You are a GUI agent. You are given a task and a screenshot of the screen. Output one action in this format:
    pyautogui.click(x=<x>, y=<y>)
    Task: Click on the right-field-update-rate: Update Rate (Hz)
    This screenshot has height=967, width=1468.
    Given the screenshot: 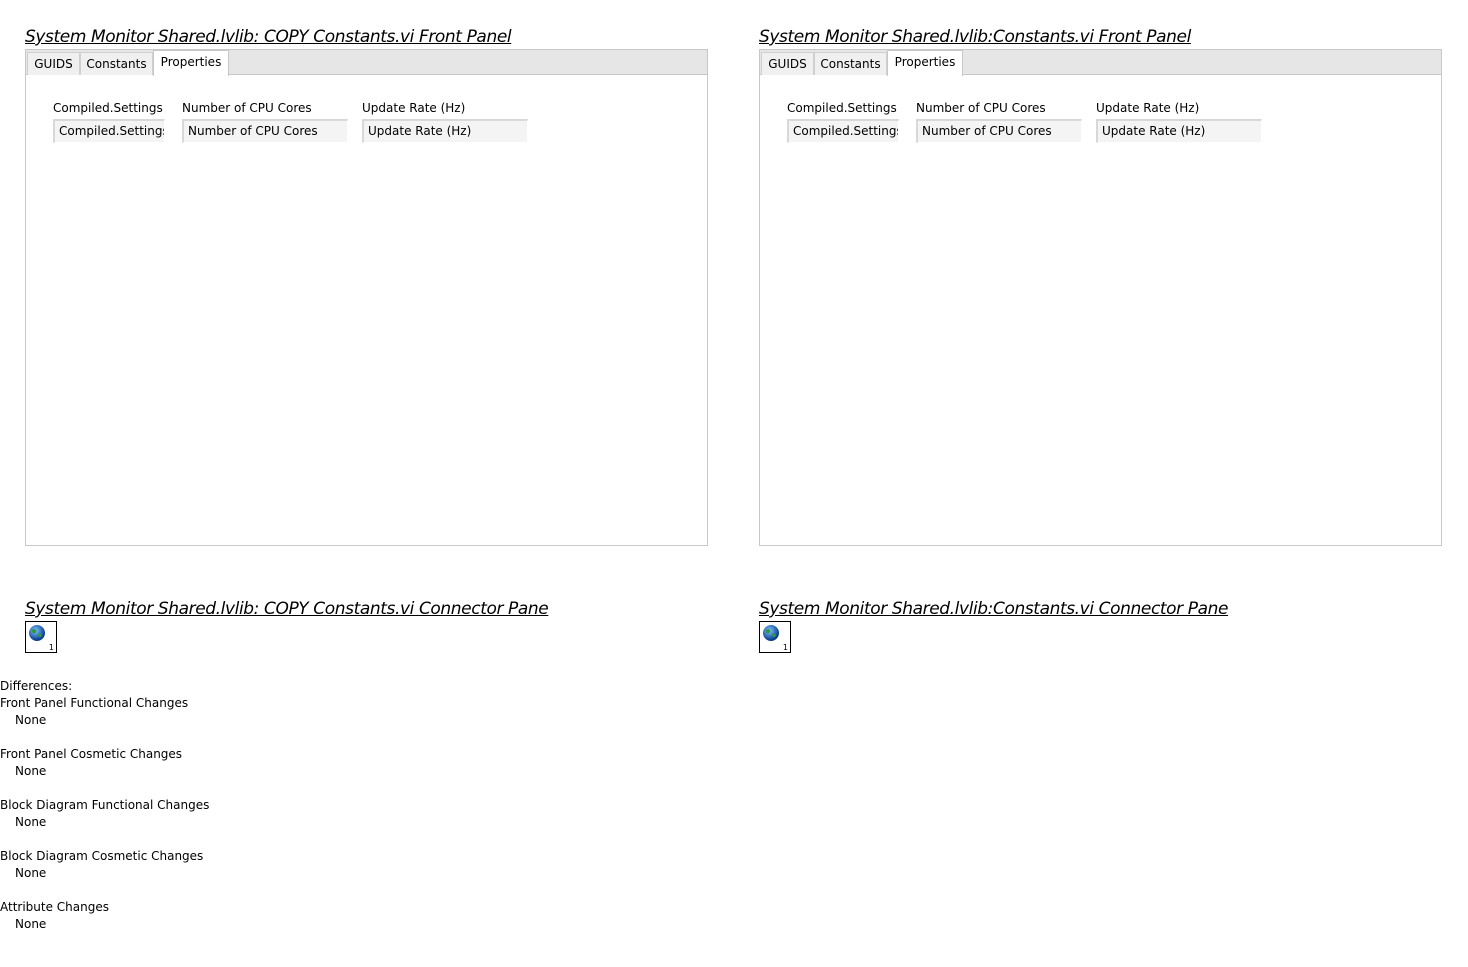 What is the action you would take?
    pyautogui.click(x=1179, y=131)
    